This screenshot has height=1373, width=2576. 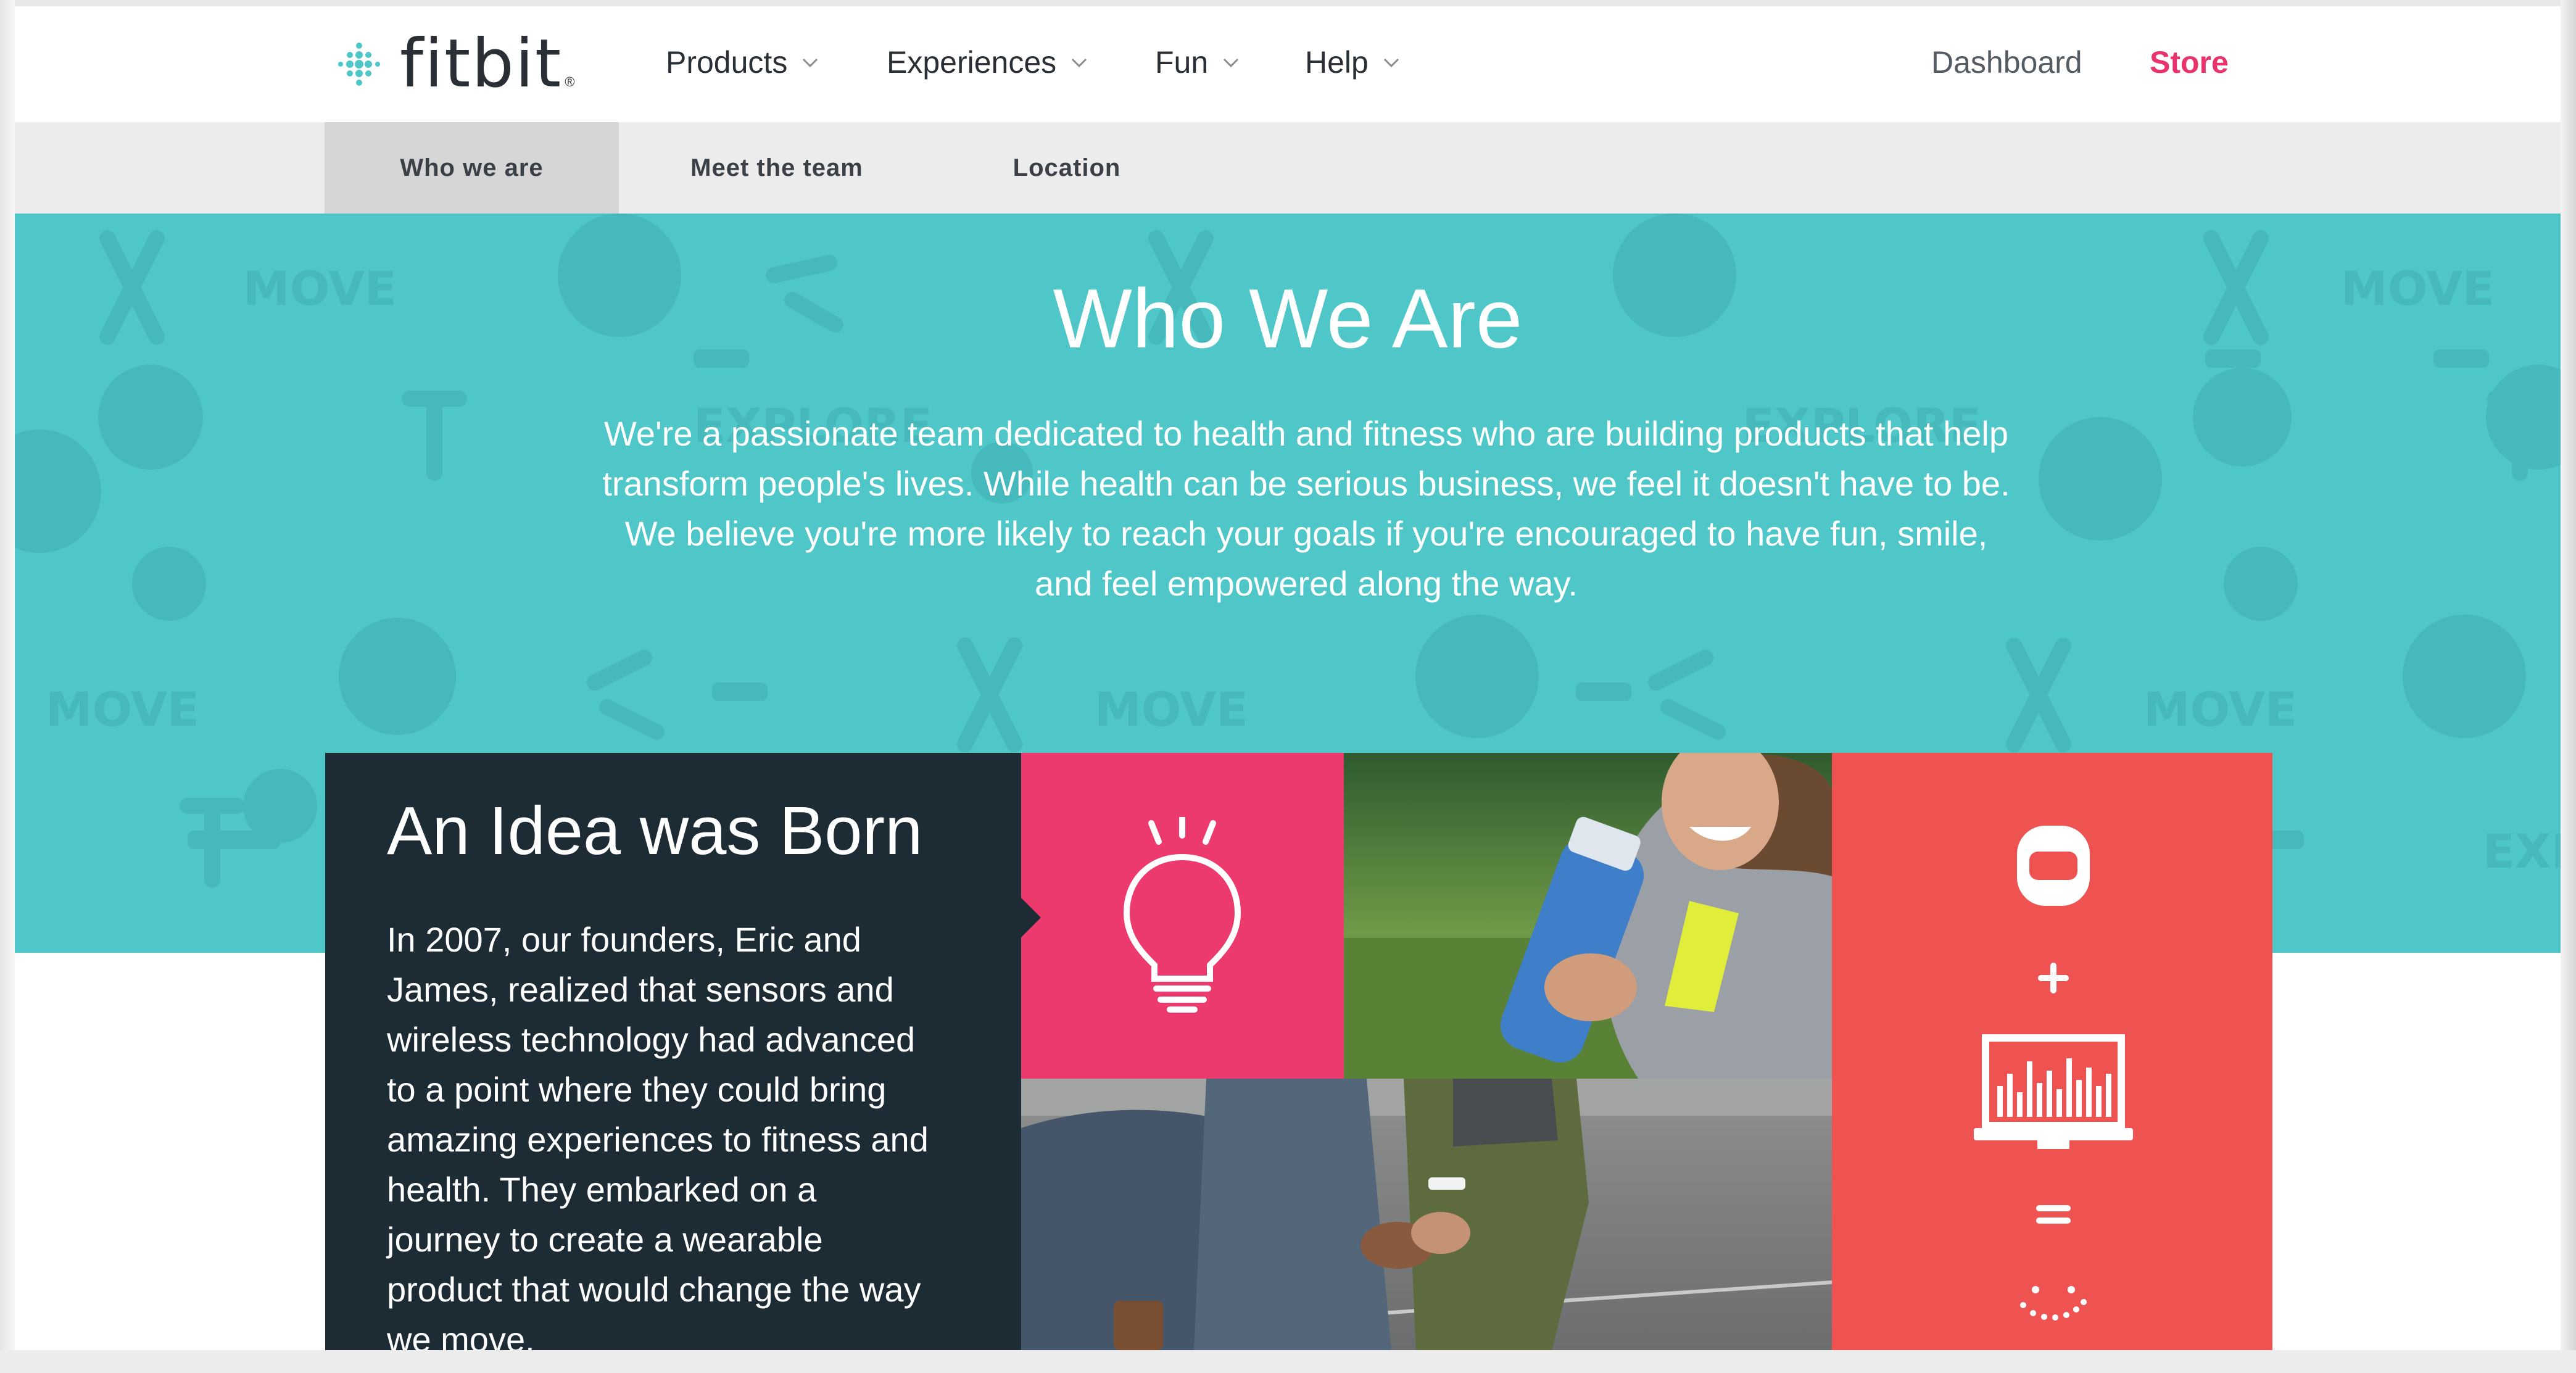 I want to click on fitbit-logo: fitbit ®, so click(x=455, y=64).